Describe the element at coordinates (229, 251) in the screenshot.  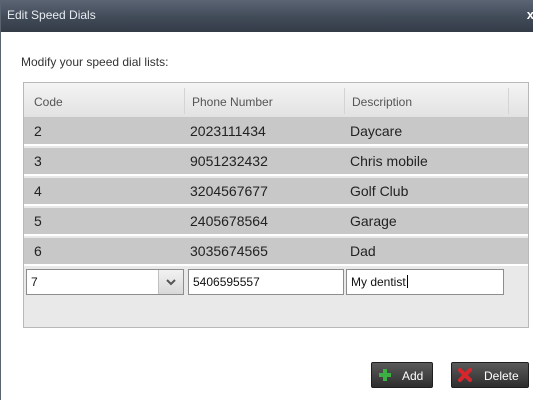
I see `cell-phone: 3035674565` at that location.